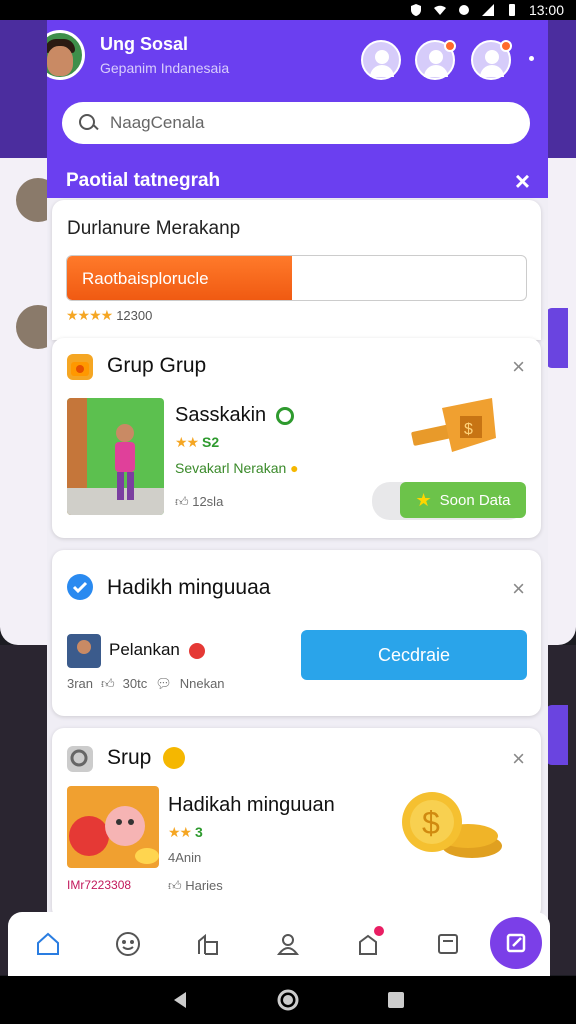 The image size is (576, 1024). Describe the element at coordinates (368, 944) in the screenshot. I see `nav-notifications` at that location.